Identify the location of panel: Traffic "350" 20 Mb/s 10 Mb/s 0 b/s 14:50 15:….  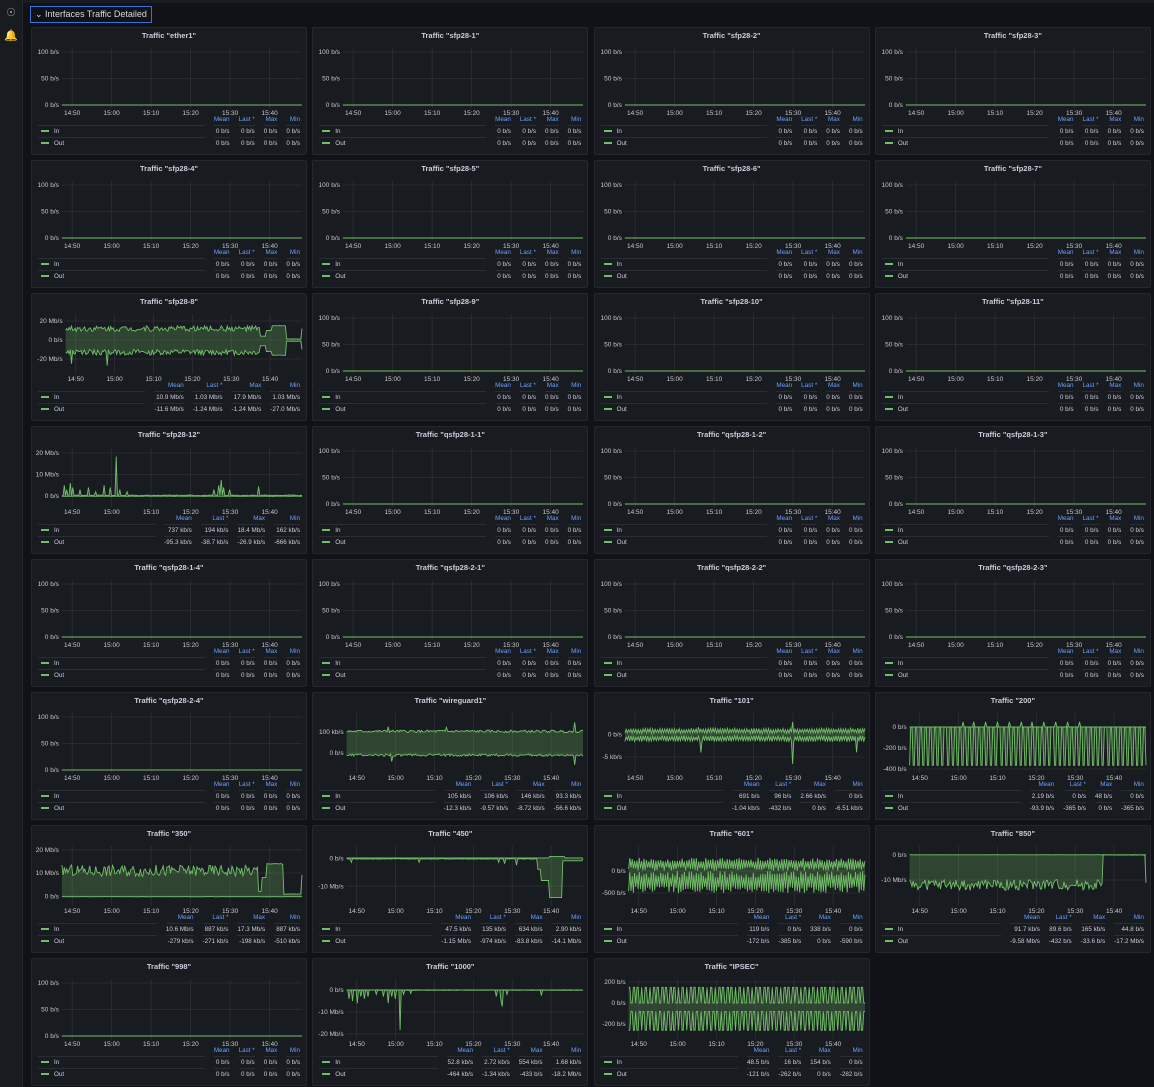
(169, 889).